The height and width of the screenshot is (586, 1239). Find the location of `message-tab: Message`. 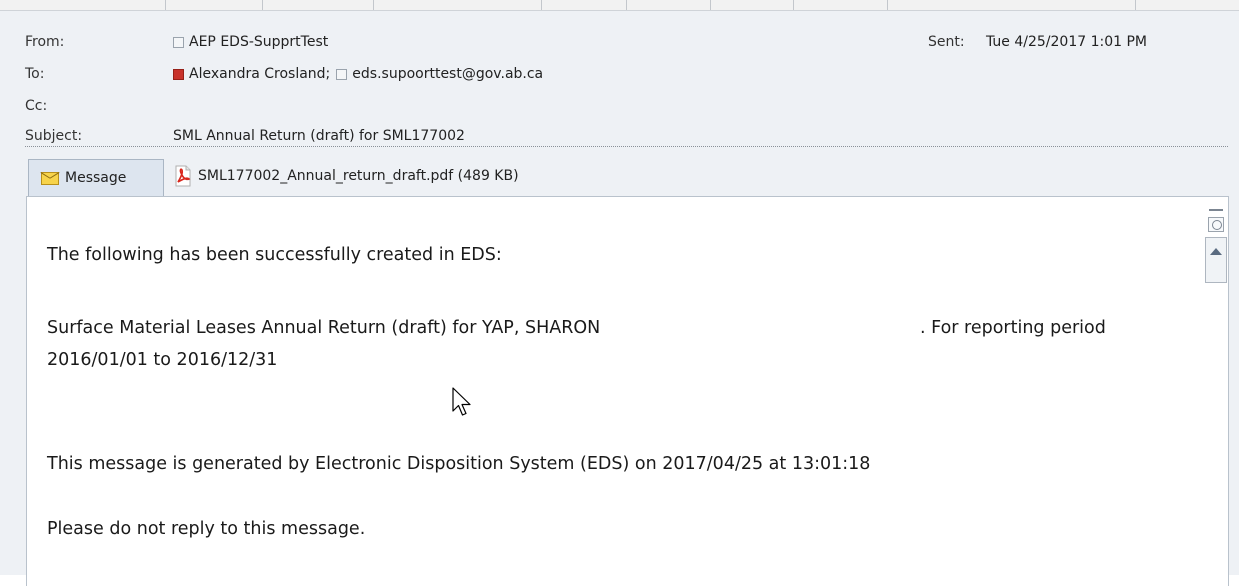

message-tab: Message is located at coordinates (96, 177).